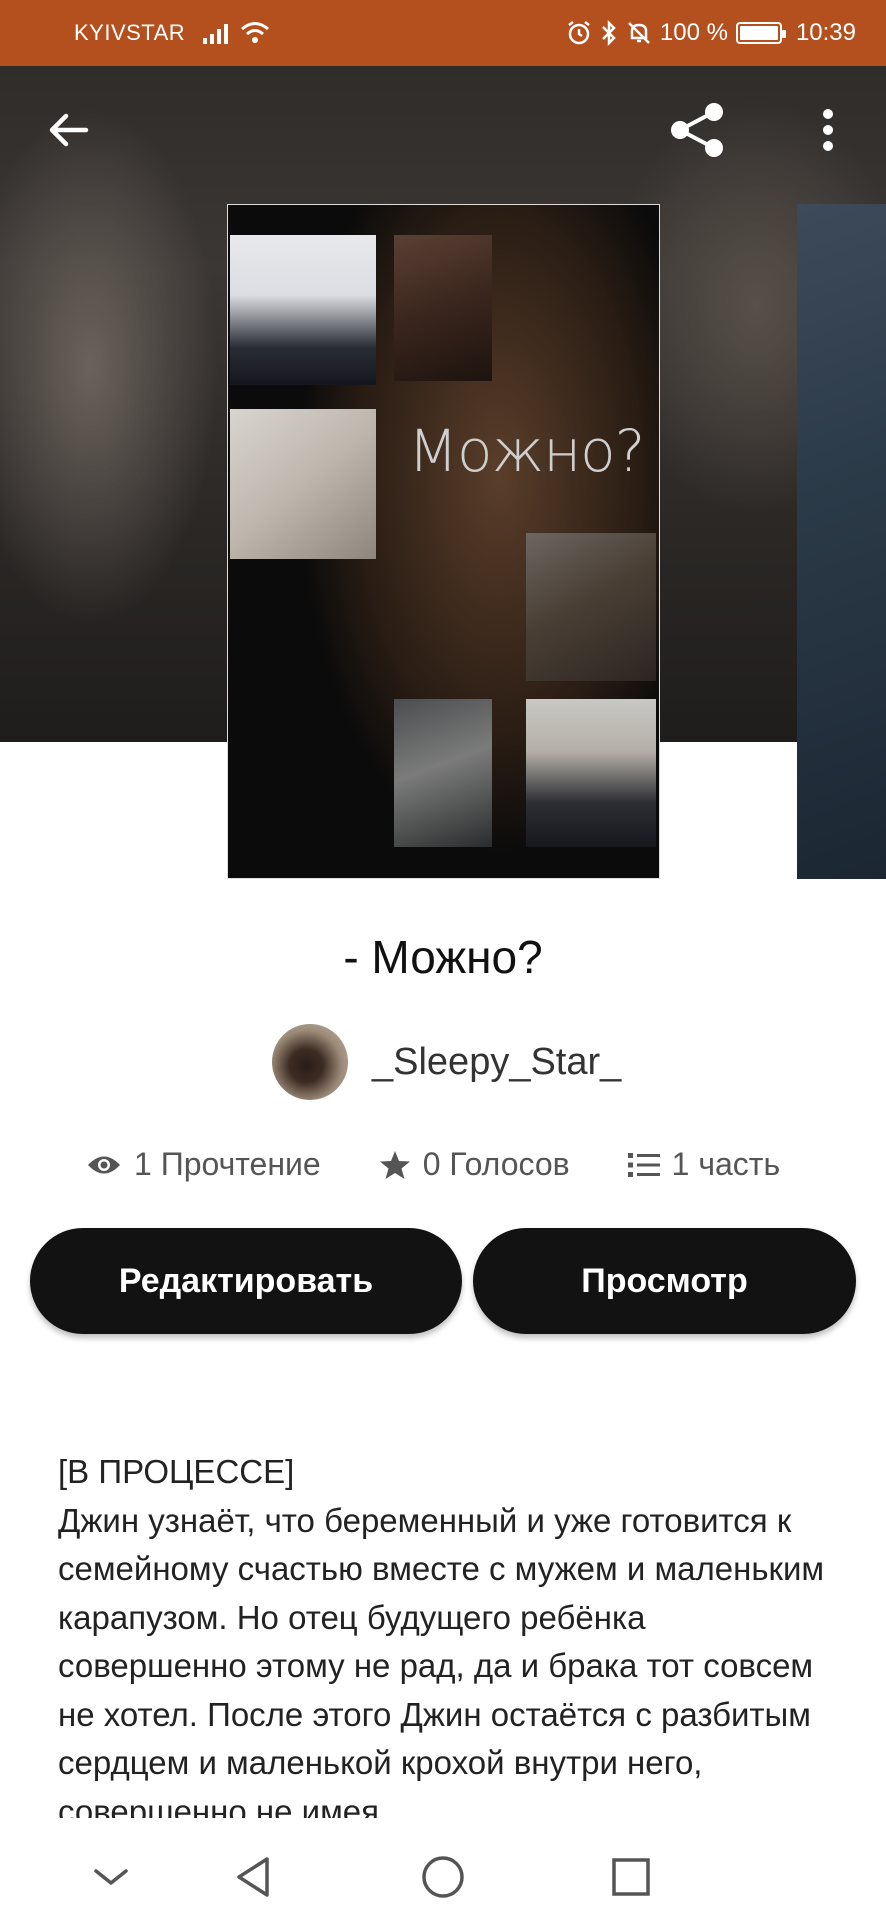 Image resolution: width=886 pixels, height=1920 pixels. I want to click on edit-button: Редактировать, so click(246, 1281).